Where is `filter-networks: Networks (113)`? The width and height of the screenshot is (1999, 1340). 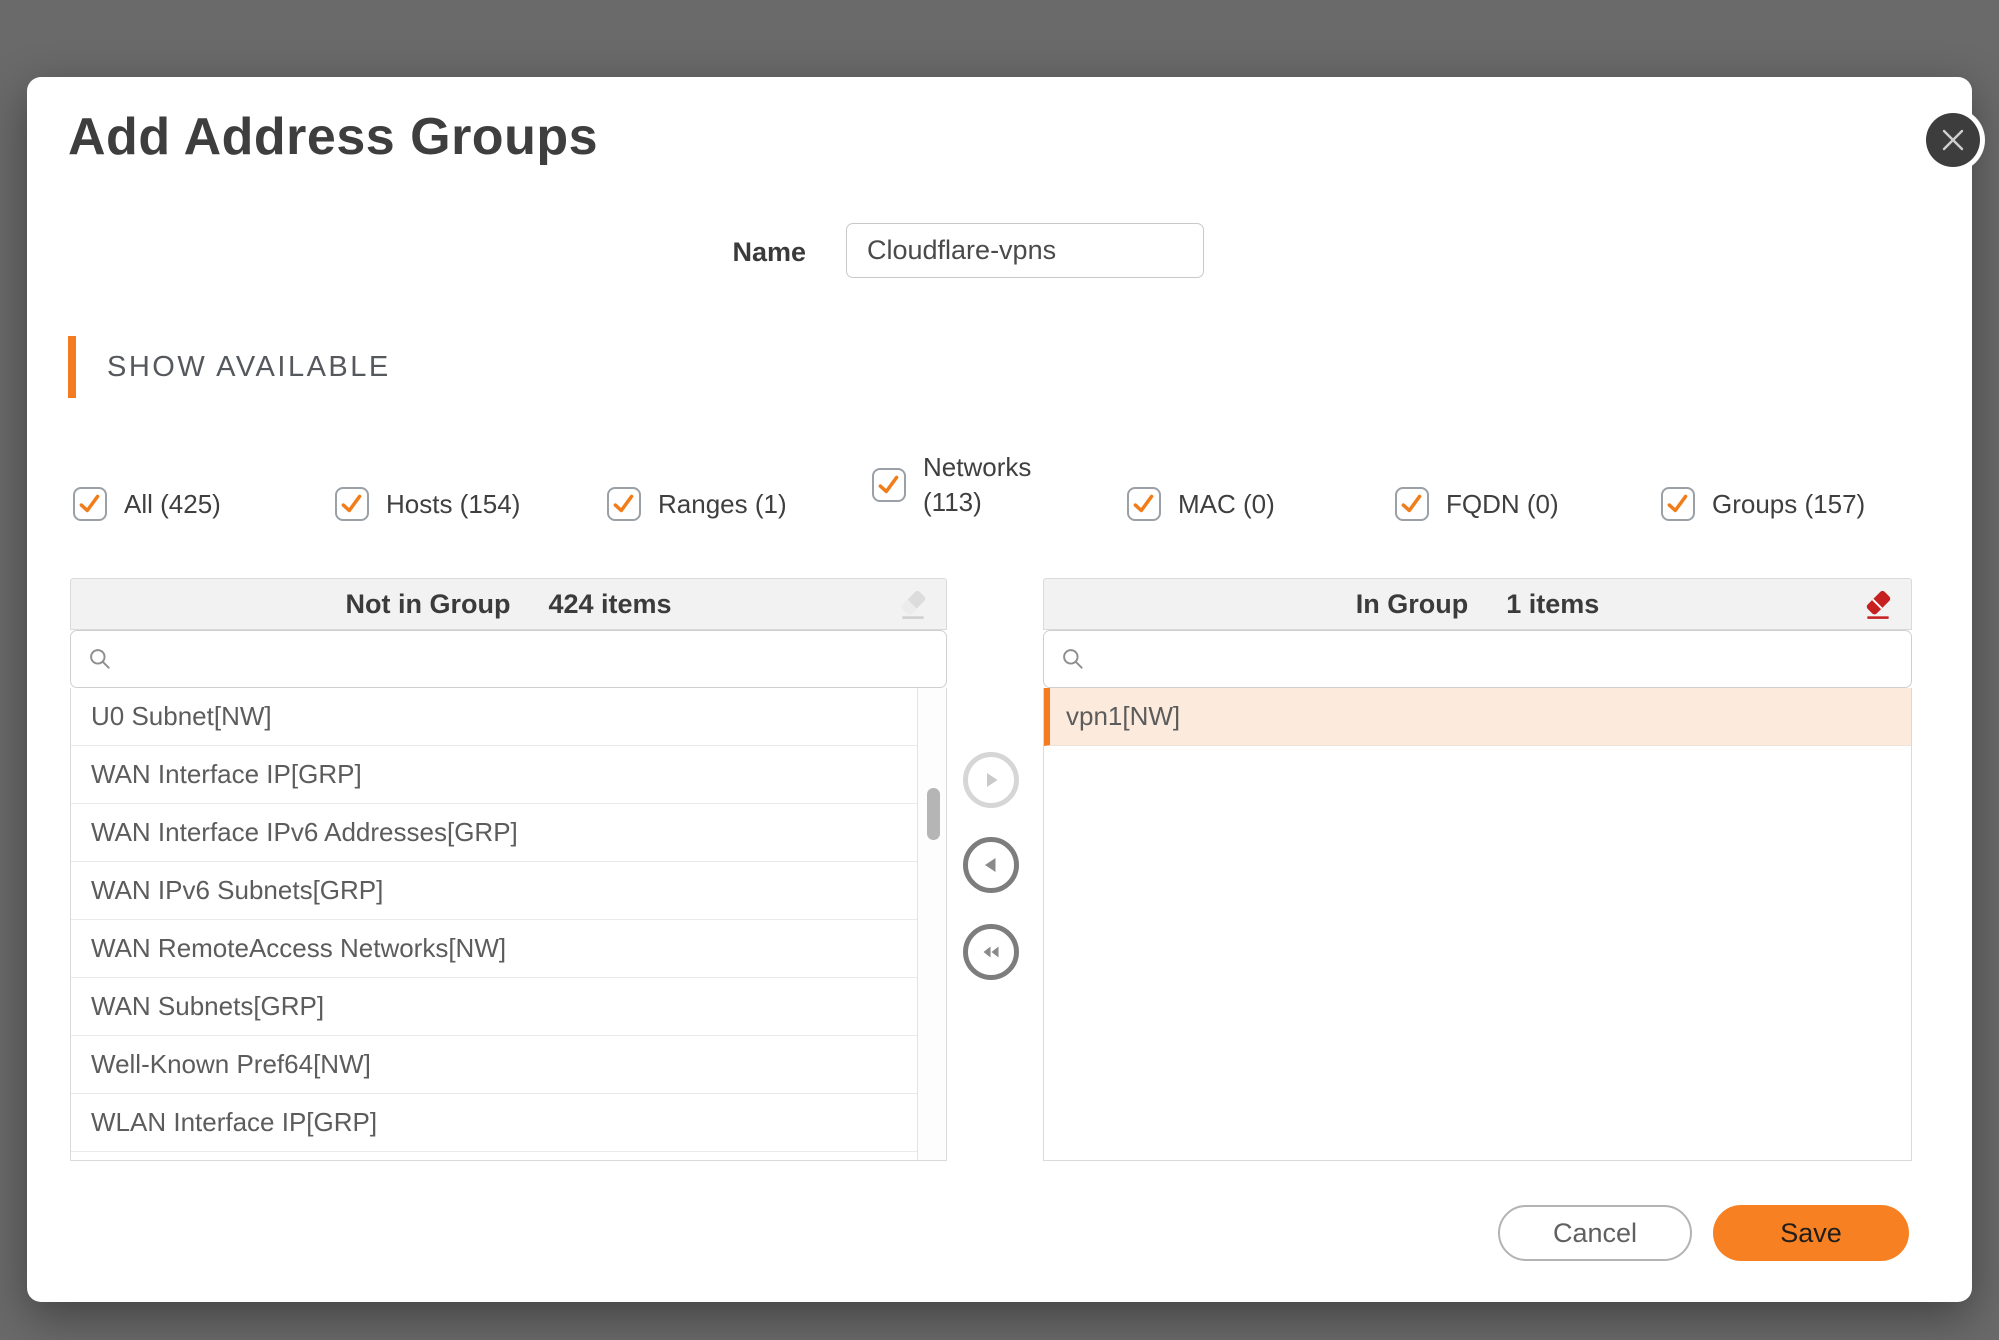
filter-networks: Networks (113) is located at coordinates (965, 485).